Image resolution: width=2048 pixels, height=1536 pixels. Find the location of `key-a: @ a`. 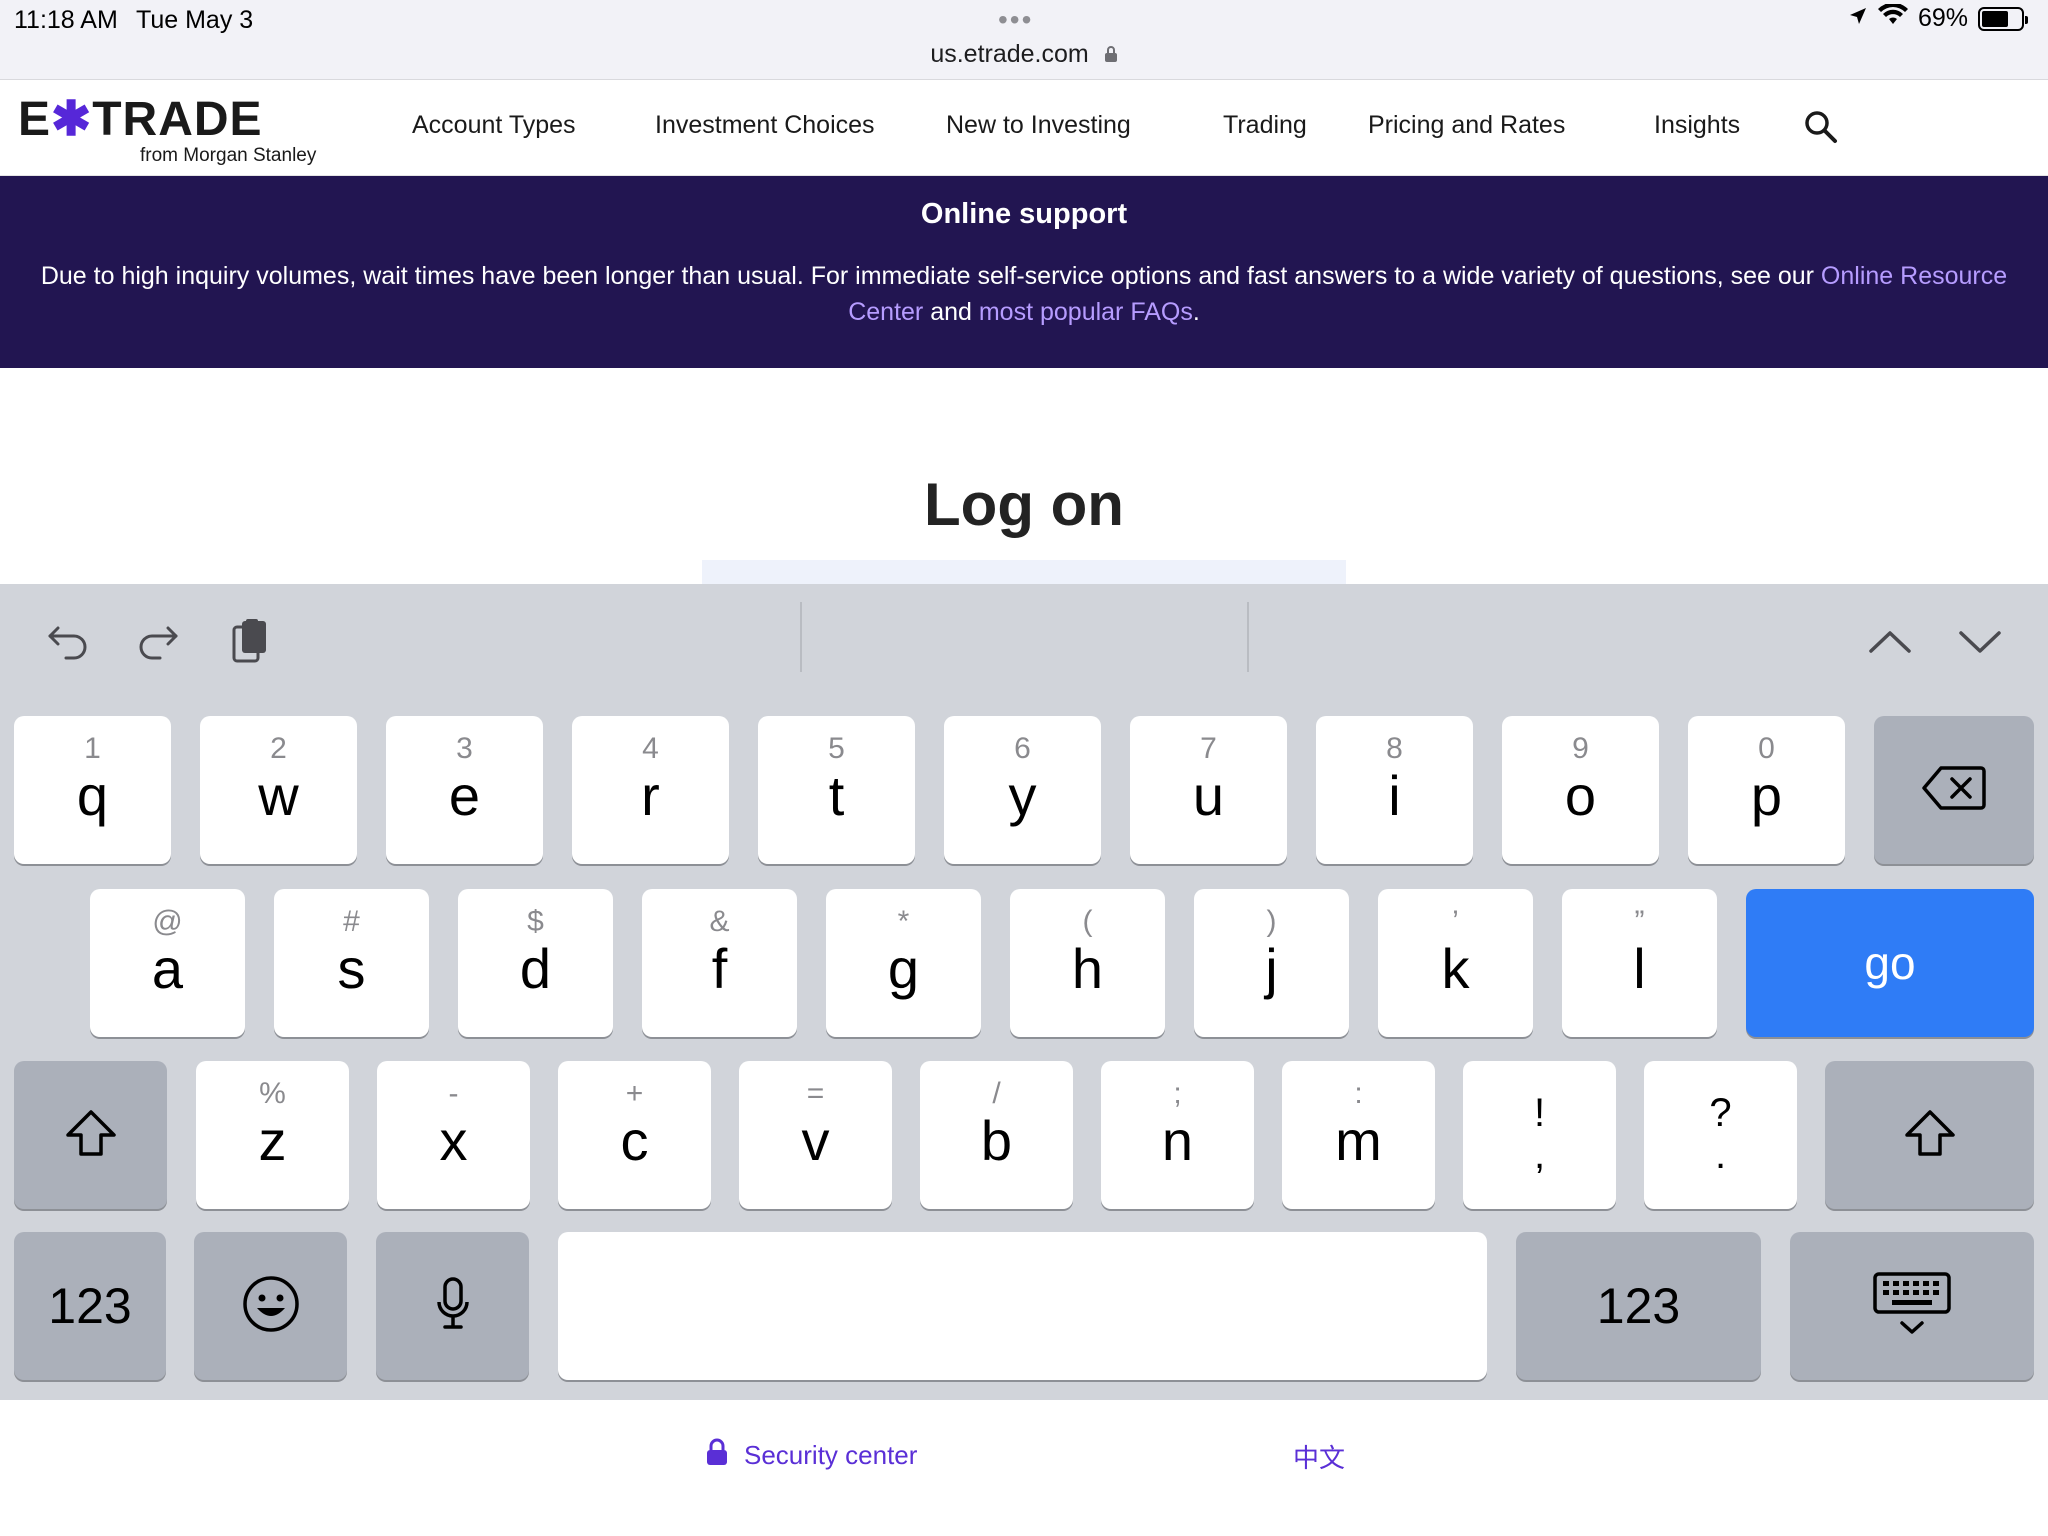

key-a: @ a is located at coordinates (167, 963).